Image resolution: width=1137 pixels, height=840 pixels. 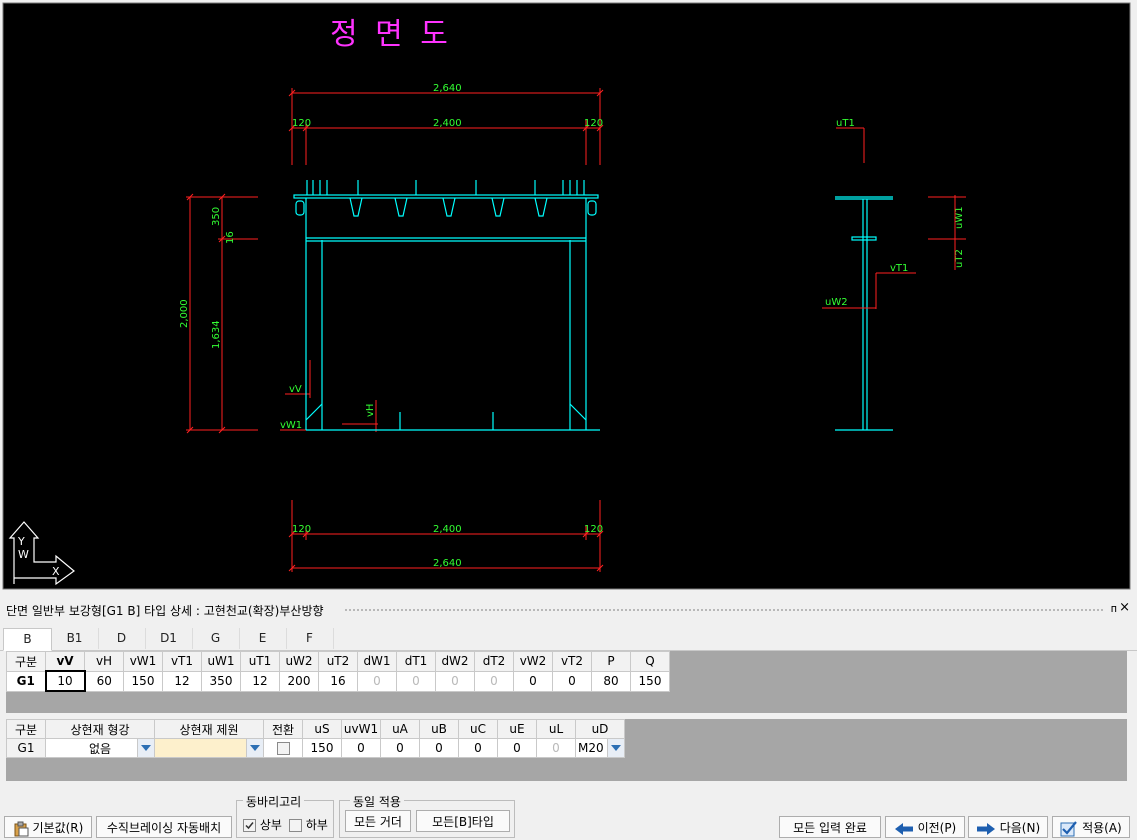 What do you see at coordinates (378, 821) in the screenshot?
I see `all-girder-button: 모든 거더` at bounding box center [378, 821].